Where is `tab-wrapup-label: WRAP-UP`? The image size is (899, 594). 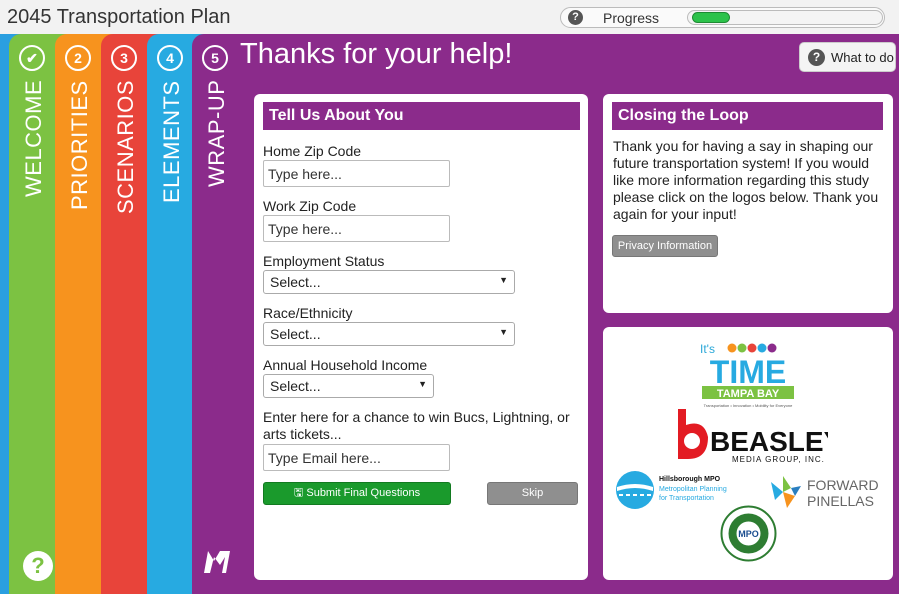
tab-wrapup-label: WRAP-UP is located at coordinates (216, 134).